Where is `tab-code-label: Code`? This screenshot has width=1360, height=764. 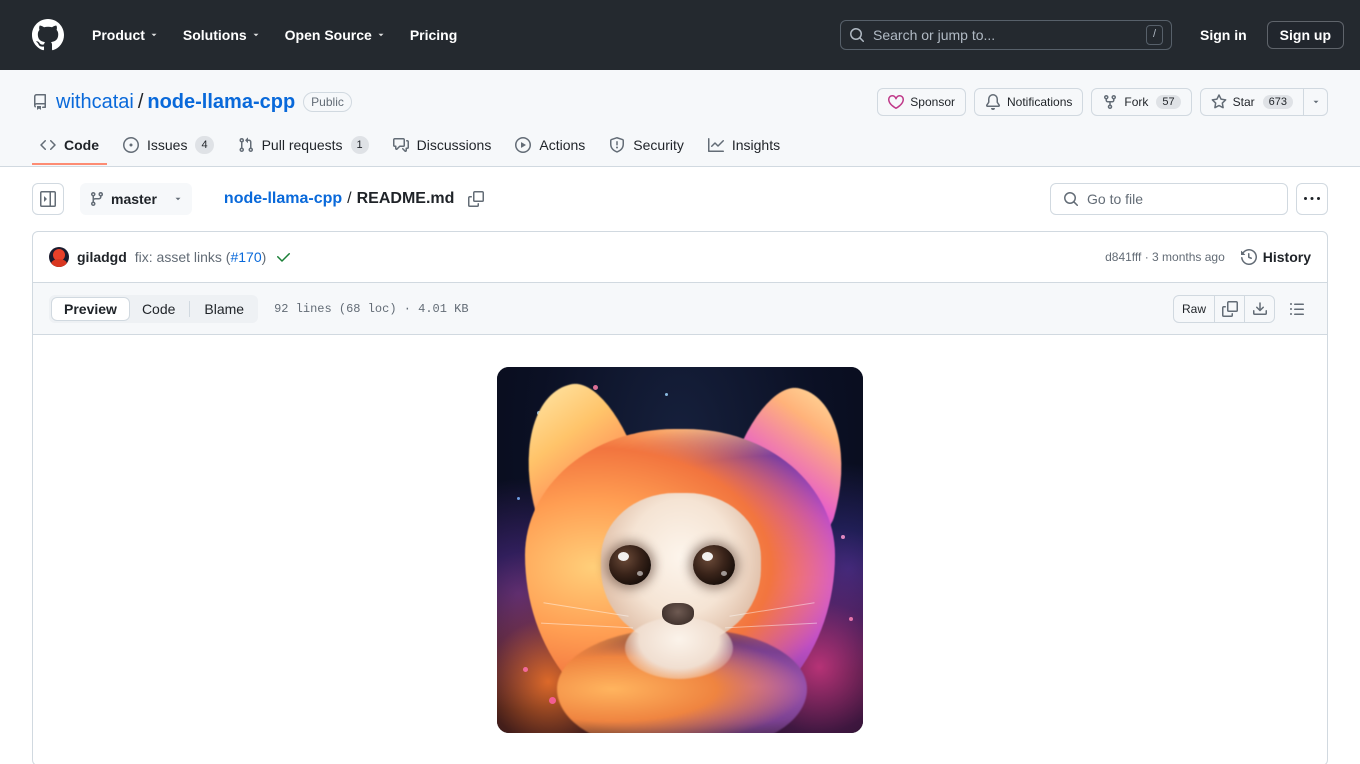
tab-code-label: Code is located at coordinates (81, 145).